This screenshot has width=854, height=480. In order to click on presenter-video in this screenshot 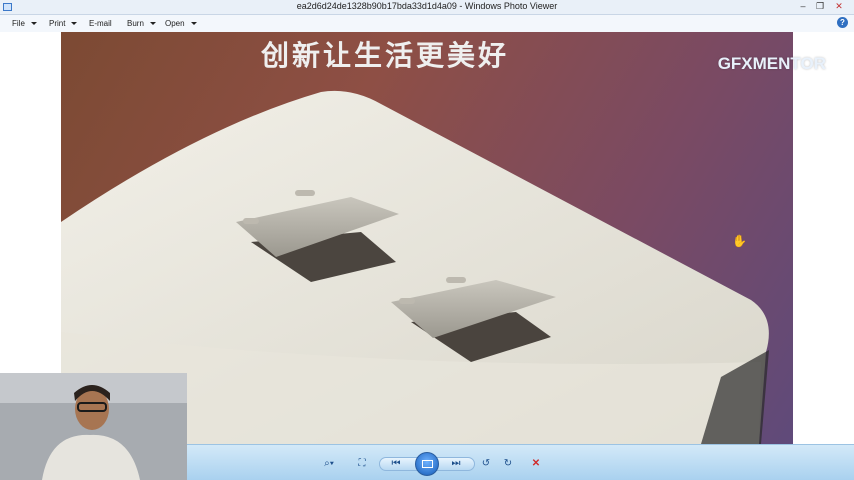, I will do `click(93, 426)`.